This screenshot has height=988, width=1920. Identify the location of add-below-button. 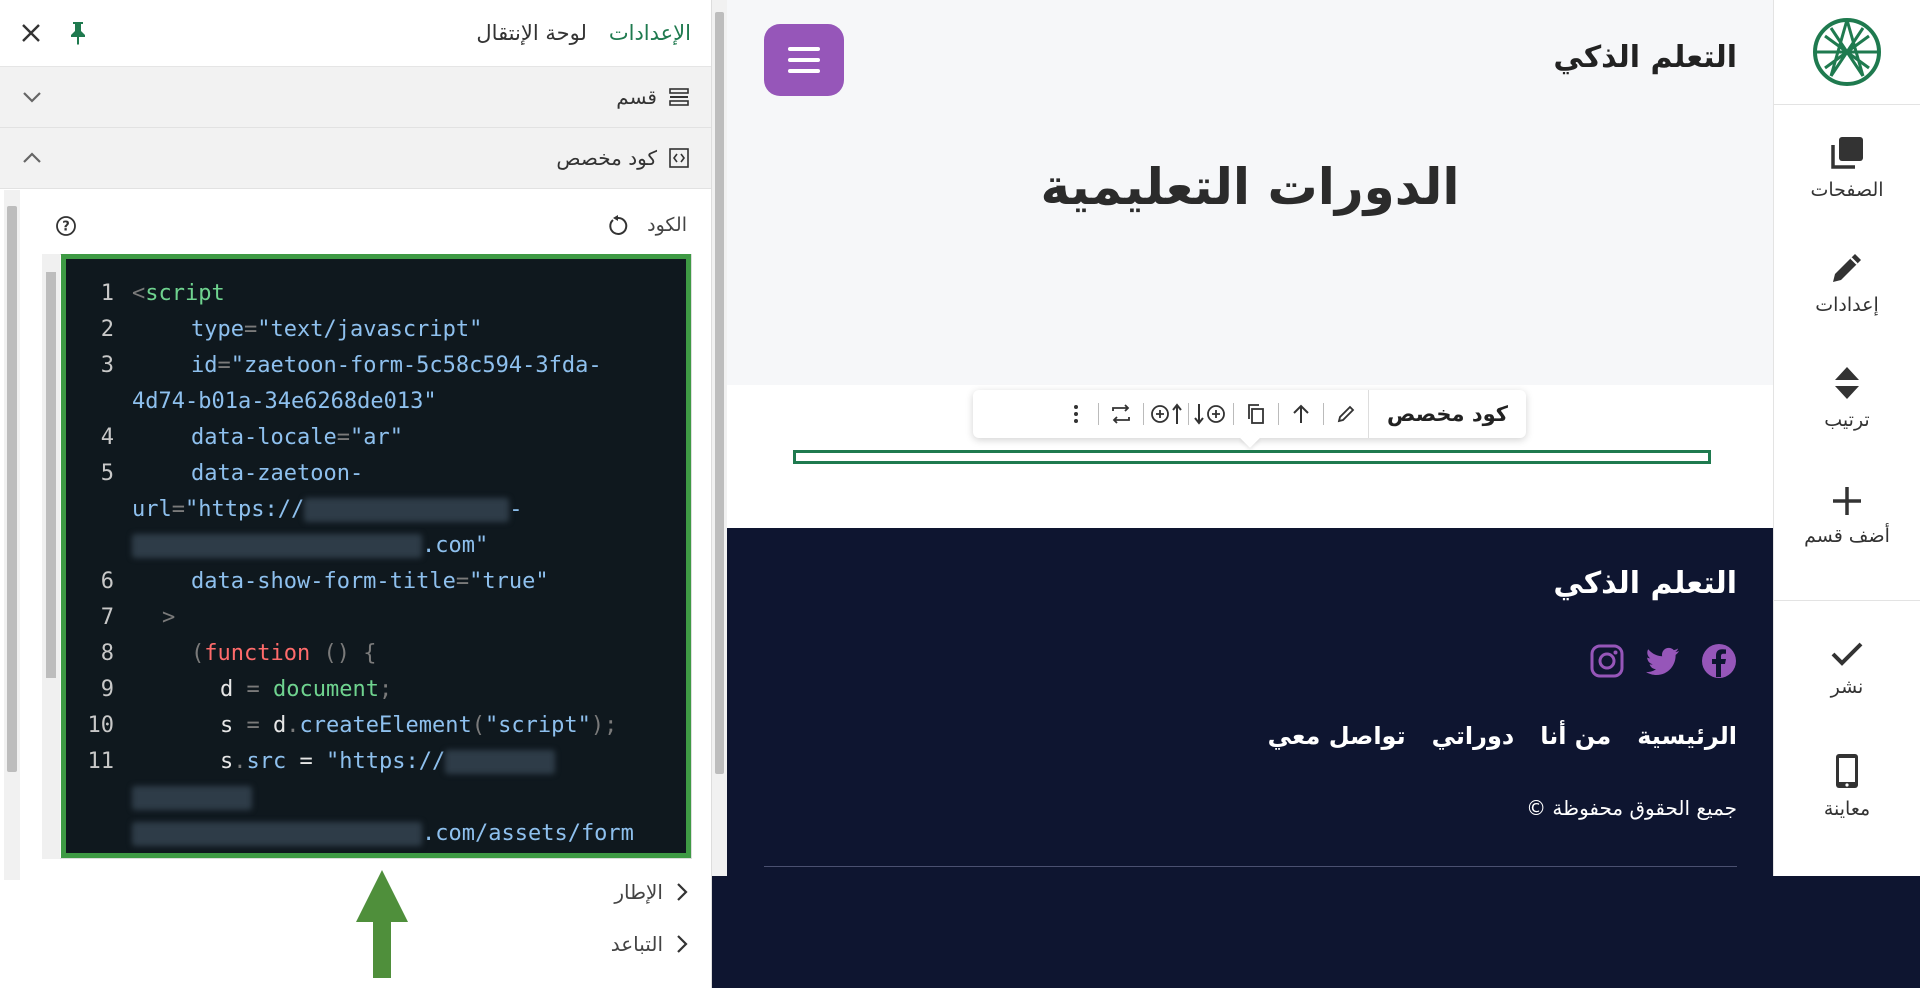
(1211, 414).